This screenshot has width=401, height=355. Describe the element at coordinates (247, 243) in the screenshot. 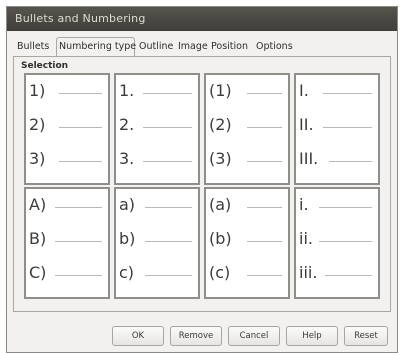

I see `preset-cell: (a) (b) (c)` at that location.